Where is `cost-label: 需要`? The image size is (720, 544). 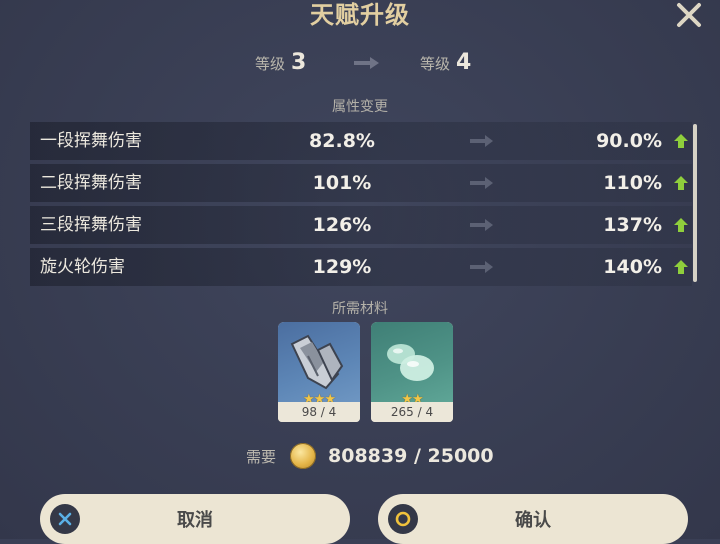
cost-label: 需要 is located at coordinates (261, 456).